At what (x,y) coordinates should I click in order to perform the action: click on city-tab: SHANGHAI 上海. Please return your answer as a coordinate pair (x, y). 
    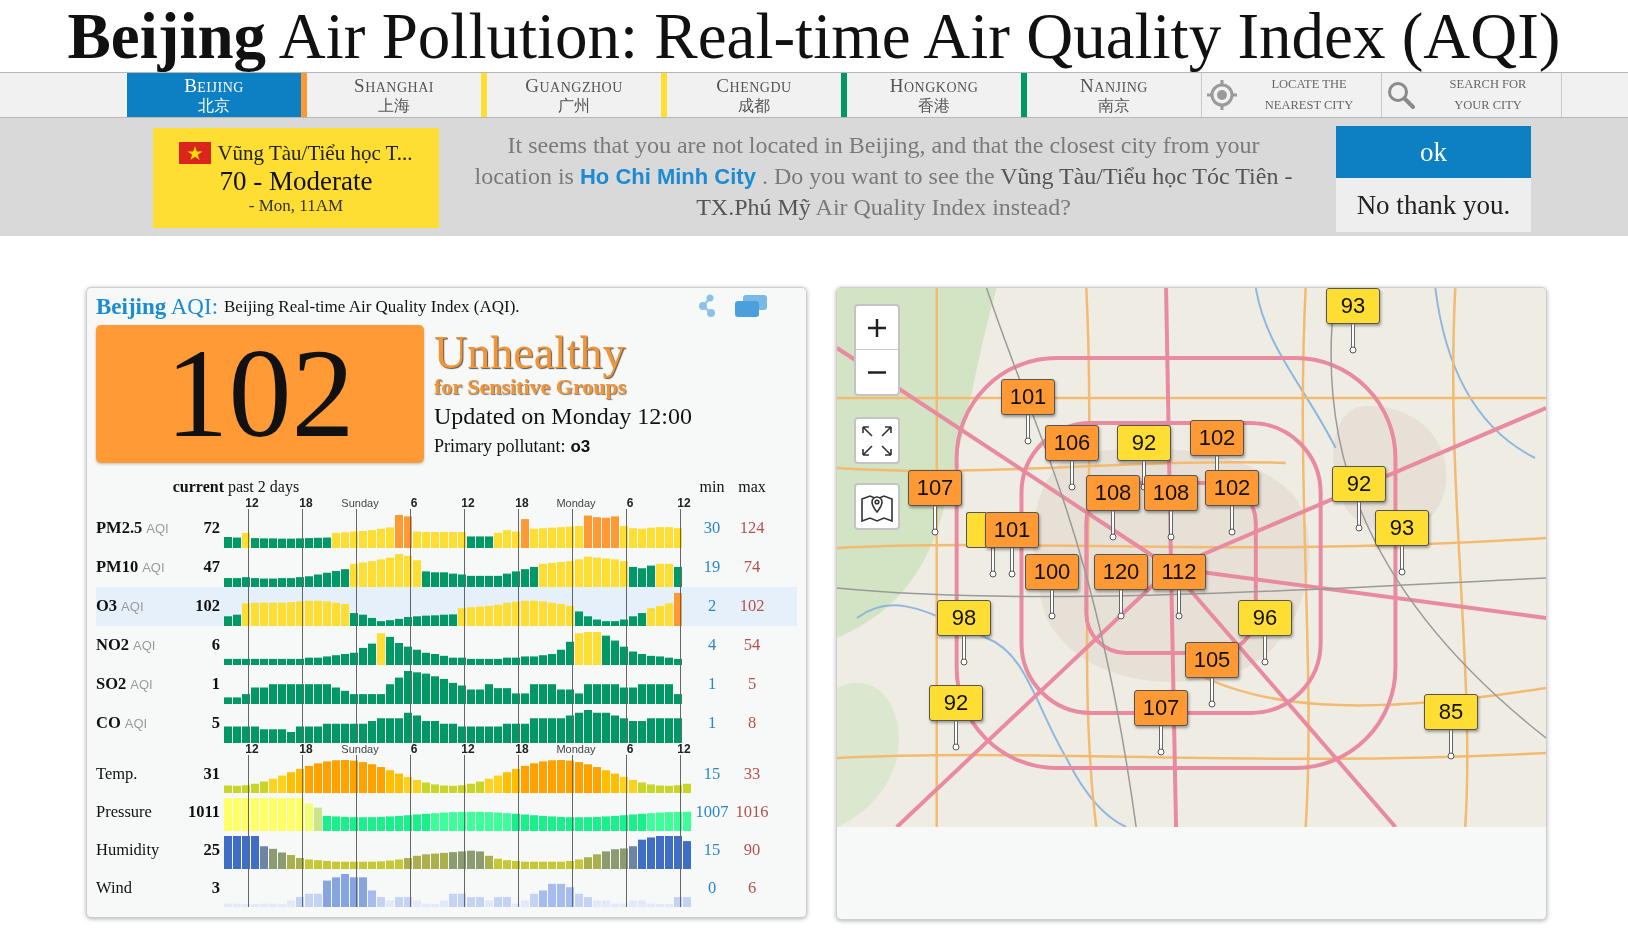
    Looking at the image, I should click on (394, 95).